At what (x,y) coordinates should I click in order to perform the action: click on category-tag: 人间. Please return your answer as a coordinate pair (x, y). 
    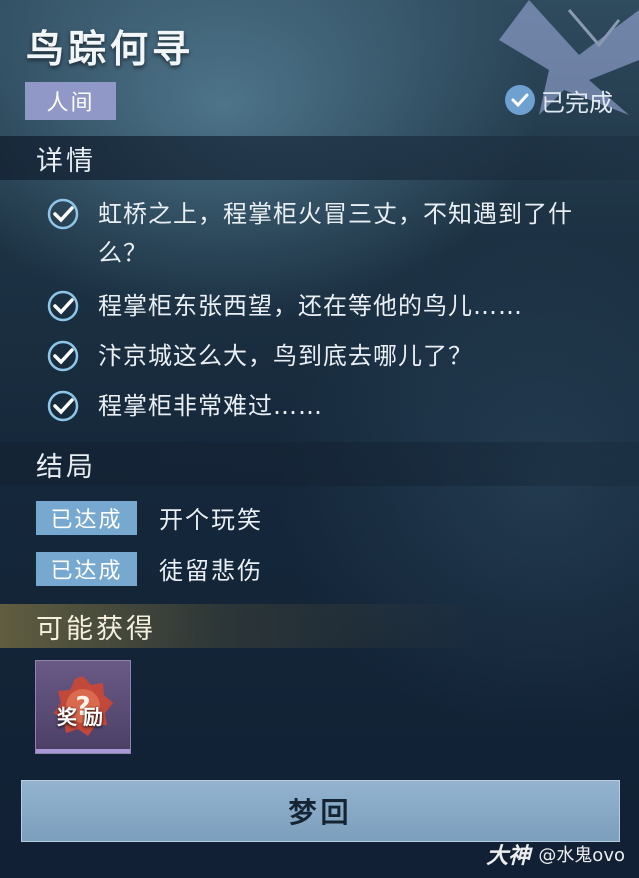
    Looking at the image, I should click on (70, 101).